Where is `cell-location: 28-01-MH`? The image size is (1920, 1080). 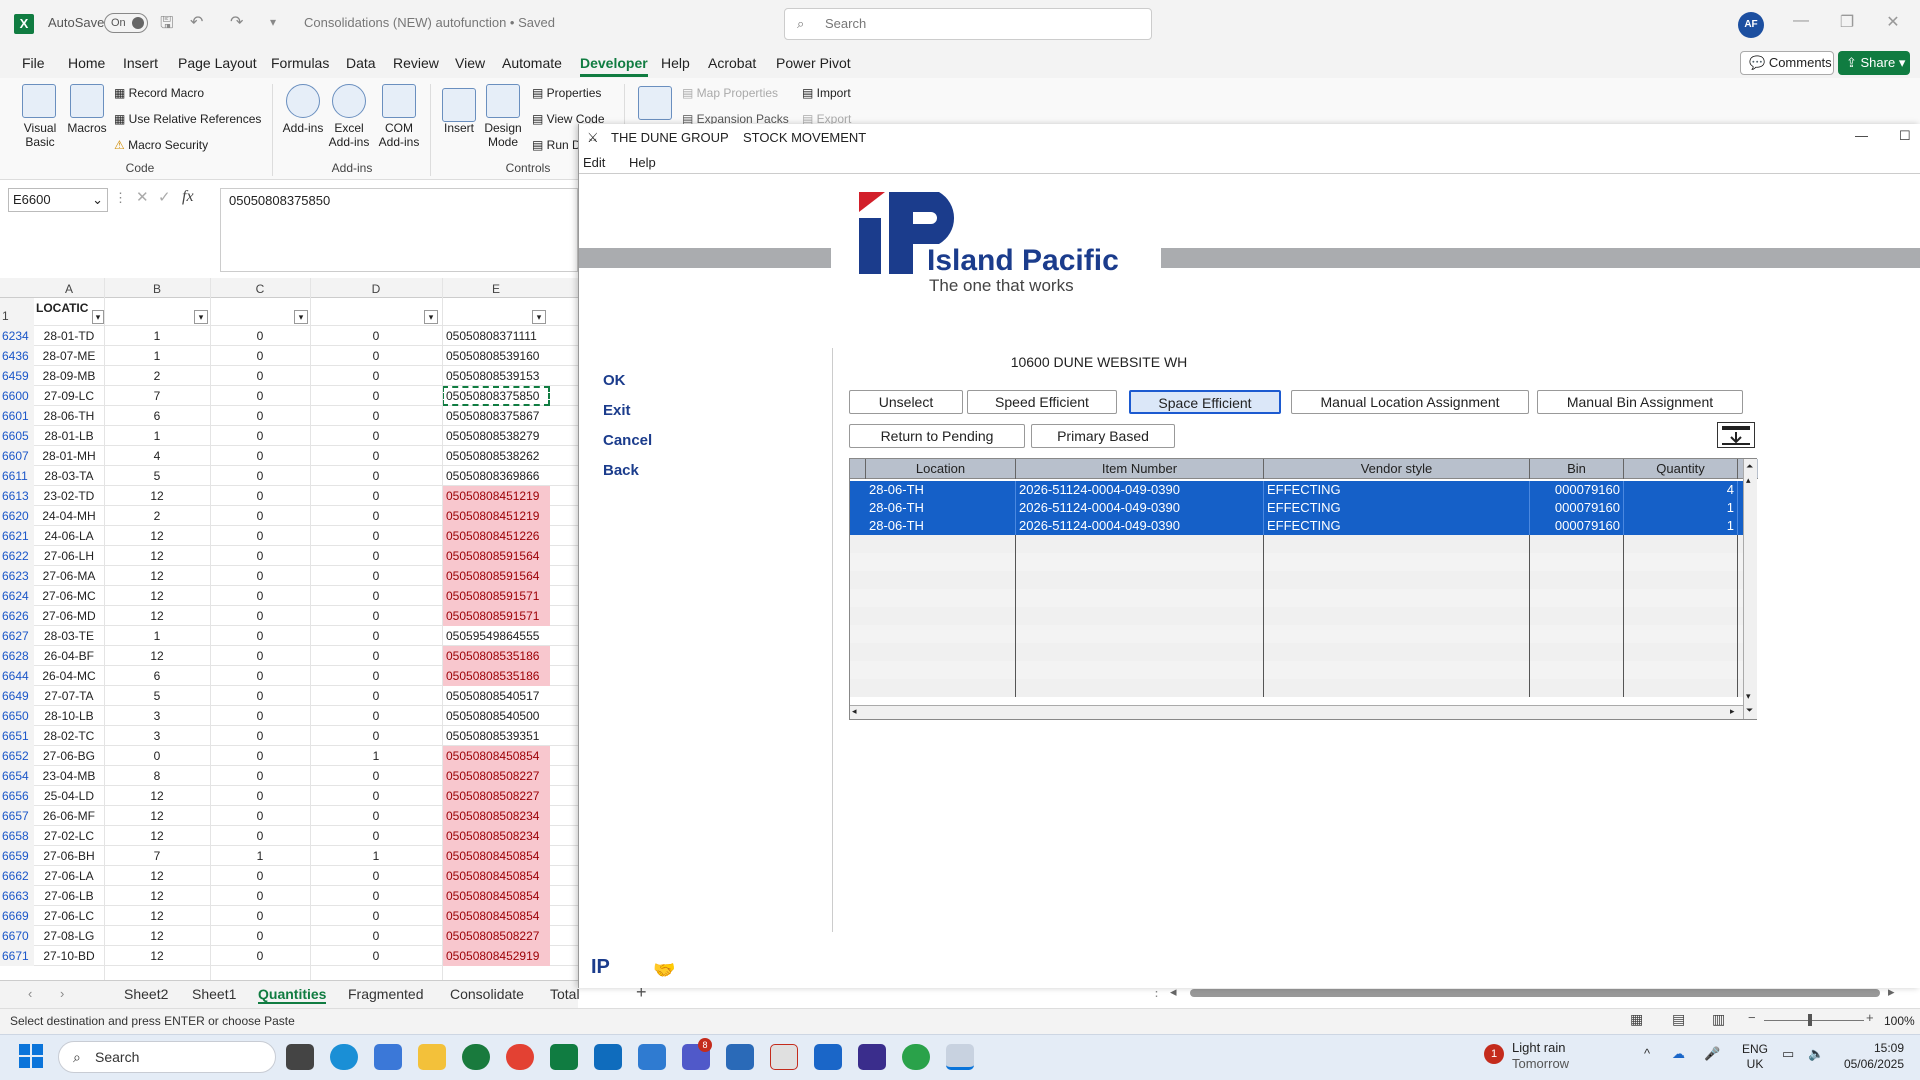 cell-location: 28-01-MH is located at coordinates (69, 456).